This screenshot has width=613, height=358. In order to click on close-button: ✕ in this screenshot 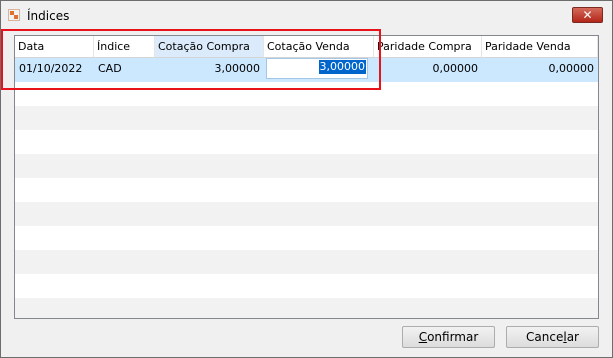, I will do `click(587, 15)`.